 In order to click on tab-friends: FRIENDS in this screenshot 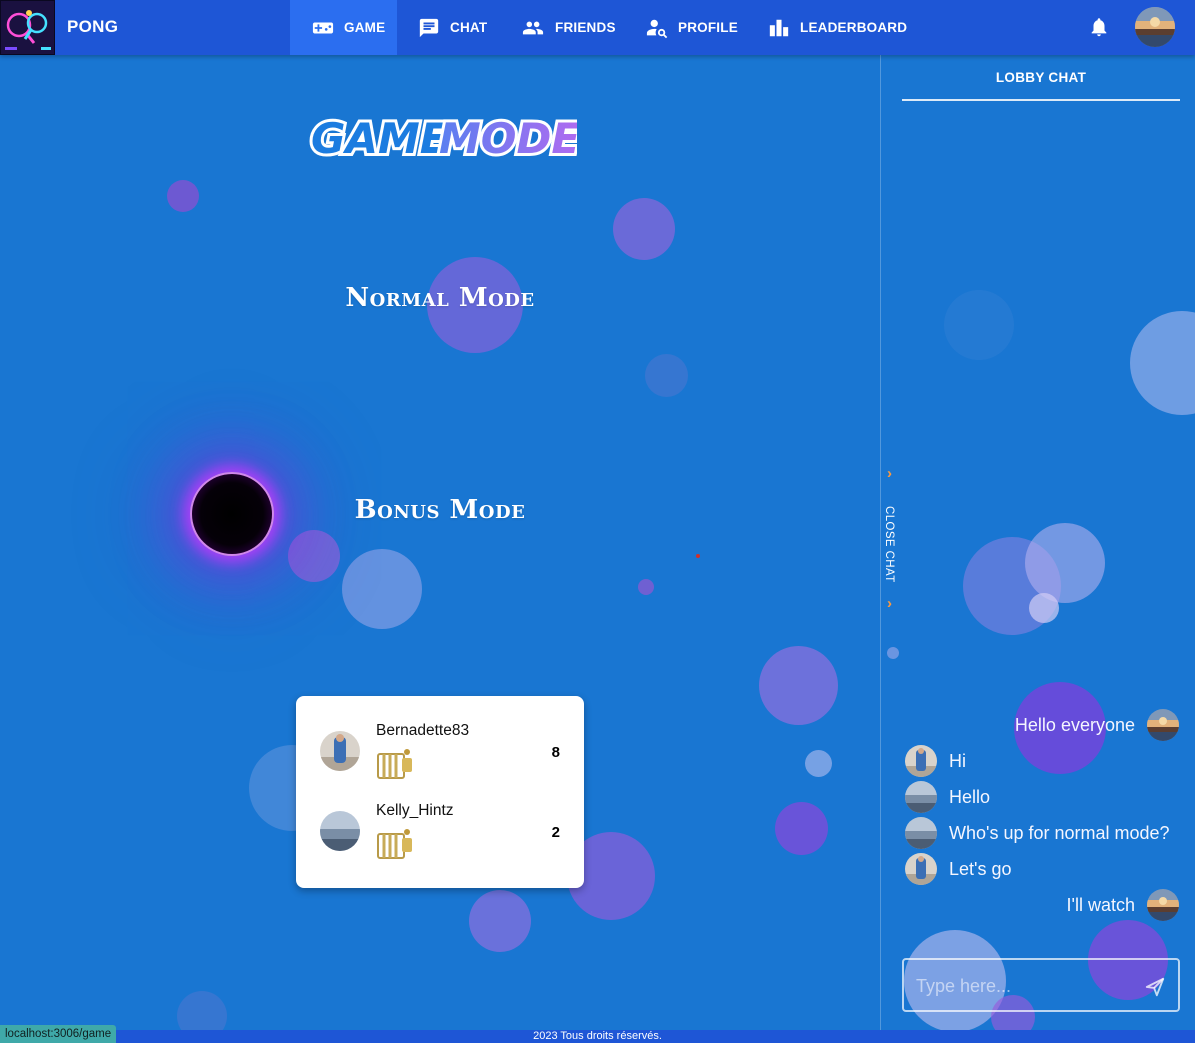, I will do `click(568, 27)`.